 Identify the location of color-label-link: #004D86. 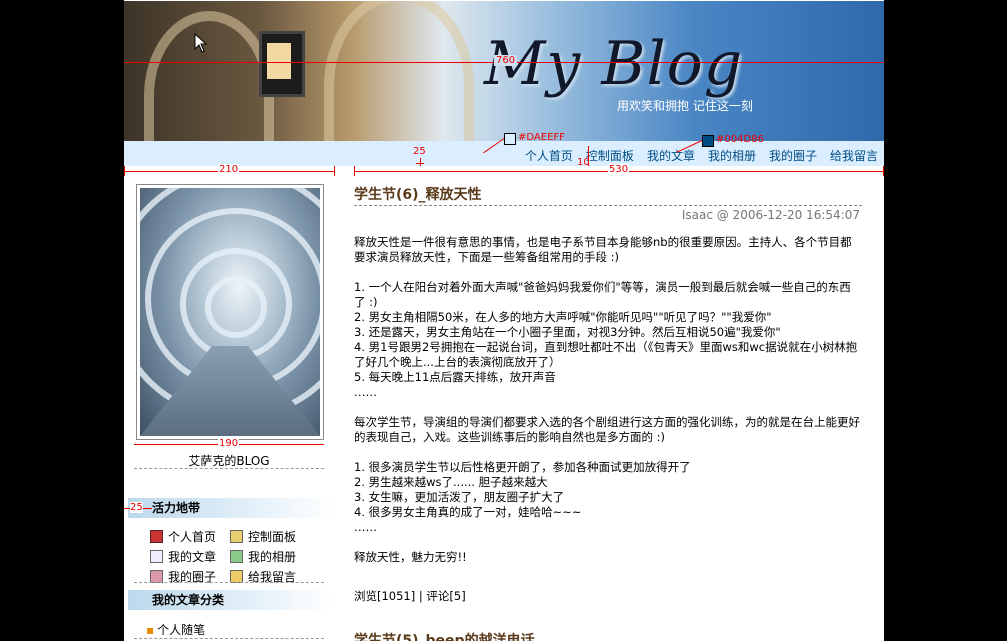
(740, 139).